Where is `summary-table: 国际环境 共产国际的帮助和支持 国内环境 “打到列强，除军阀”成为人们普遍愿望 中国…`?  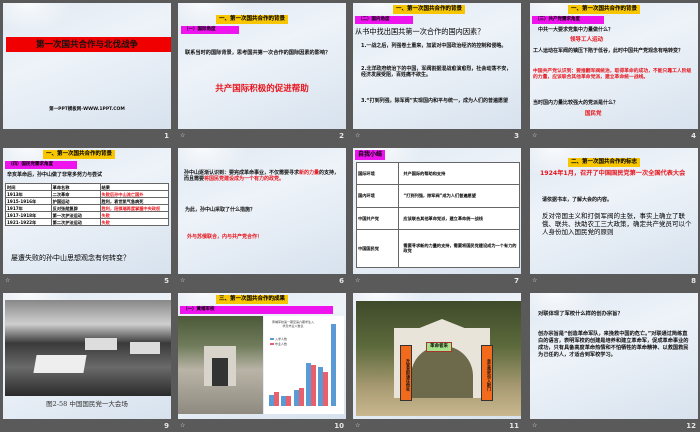 summary-table: 国际环境 共产国际的帮助和支持 国内环境 “打到列强，除军阀”成为人们普遍愿望 中国… is located at coordinates (437, 215).